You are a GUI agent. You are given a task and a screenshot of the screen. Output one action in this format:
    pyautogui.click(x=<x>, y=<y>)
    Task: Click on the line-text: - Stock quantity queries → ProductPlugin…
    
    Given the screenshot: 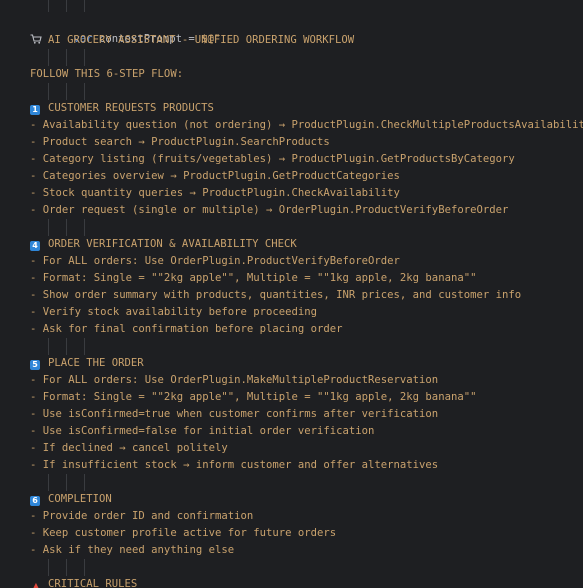 What is the action you would take?
    pyautogui.click(x=215, y=193)
    